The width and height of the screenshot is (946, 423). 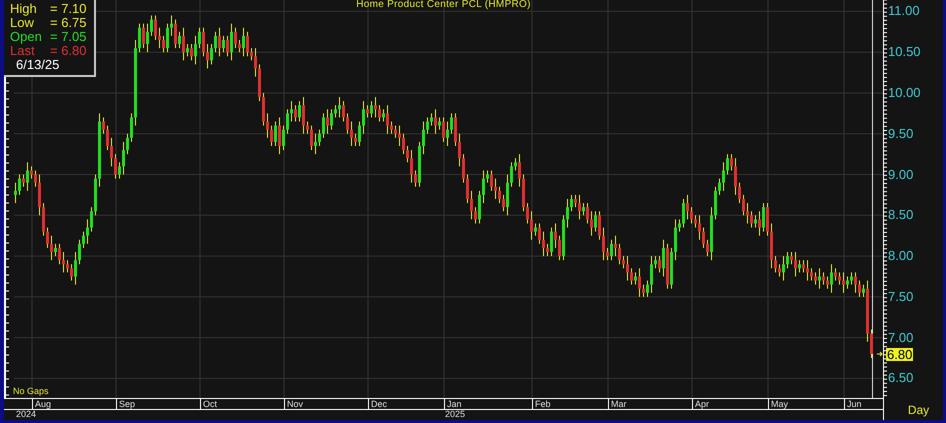 I want to click on month-label: Feb, so click(x=541, y=404).